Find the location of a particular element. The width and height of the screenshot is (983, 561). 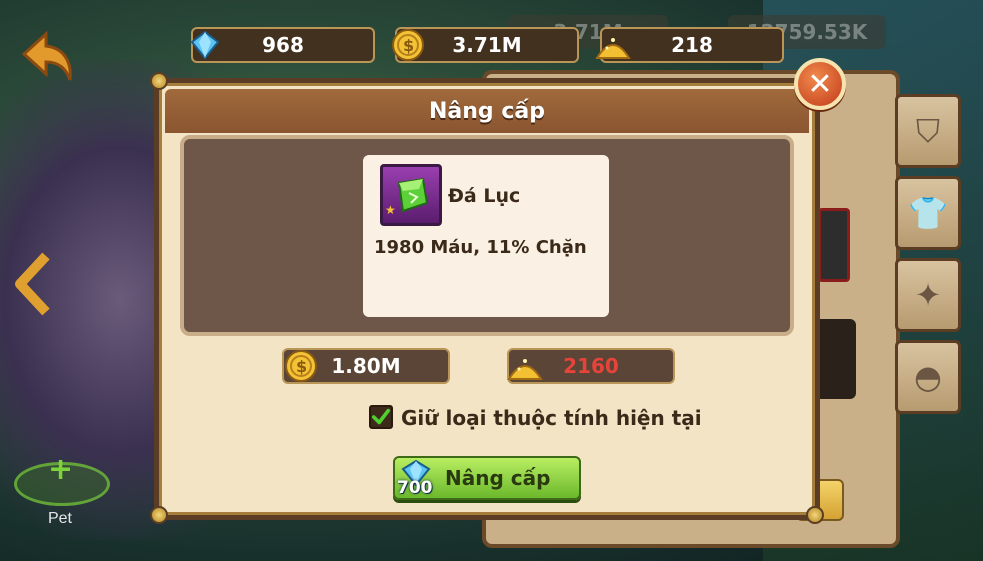

dialog-title: Nâng cấp is located at coordinates (487, 111).